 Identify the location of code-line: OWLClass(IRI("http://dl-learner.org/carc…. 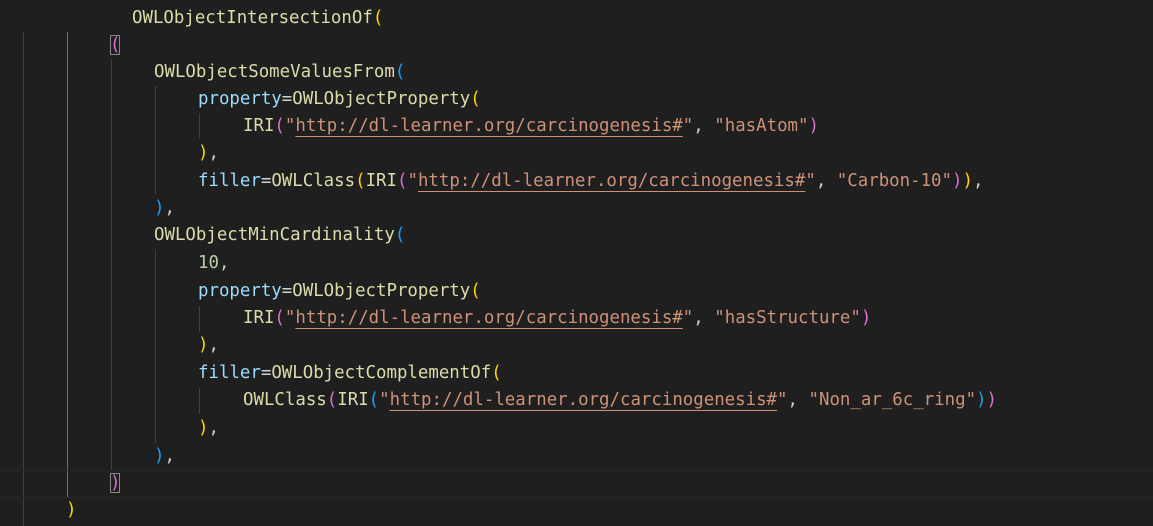
(620, 400).